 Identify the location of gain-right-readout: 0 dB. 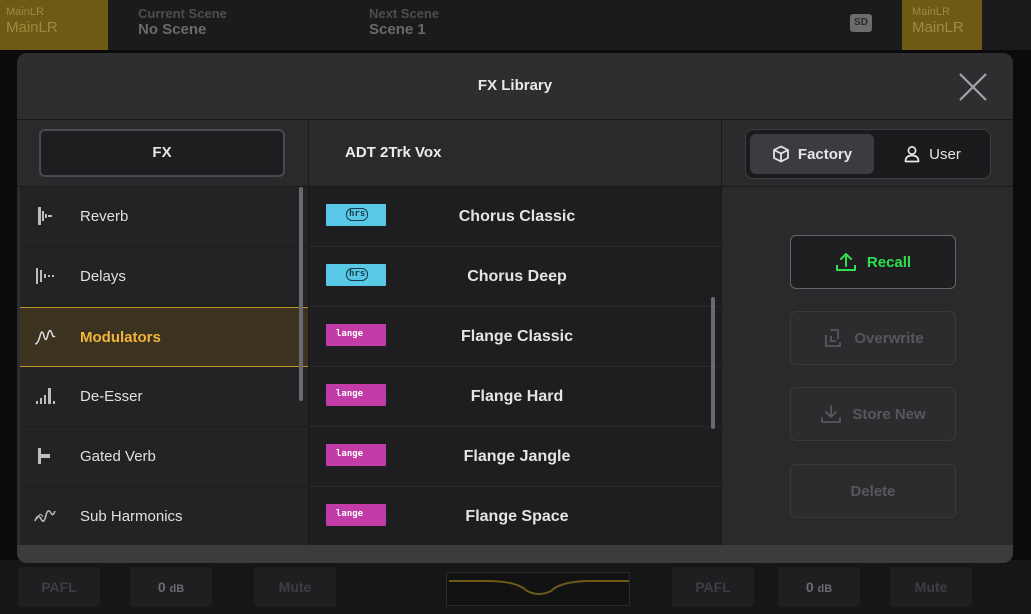
(819, 587).